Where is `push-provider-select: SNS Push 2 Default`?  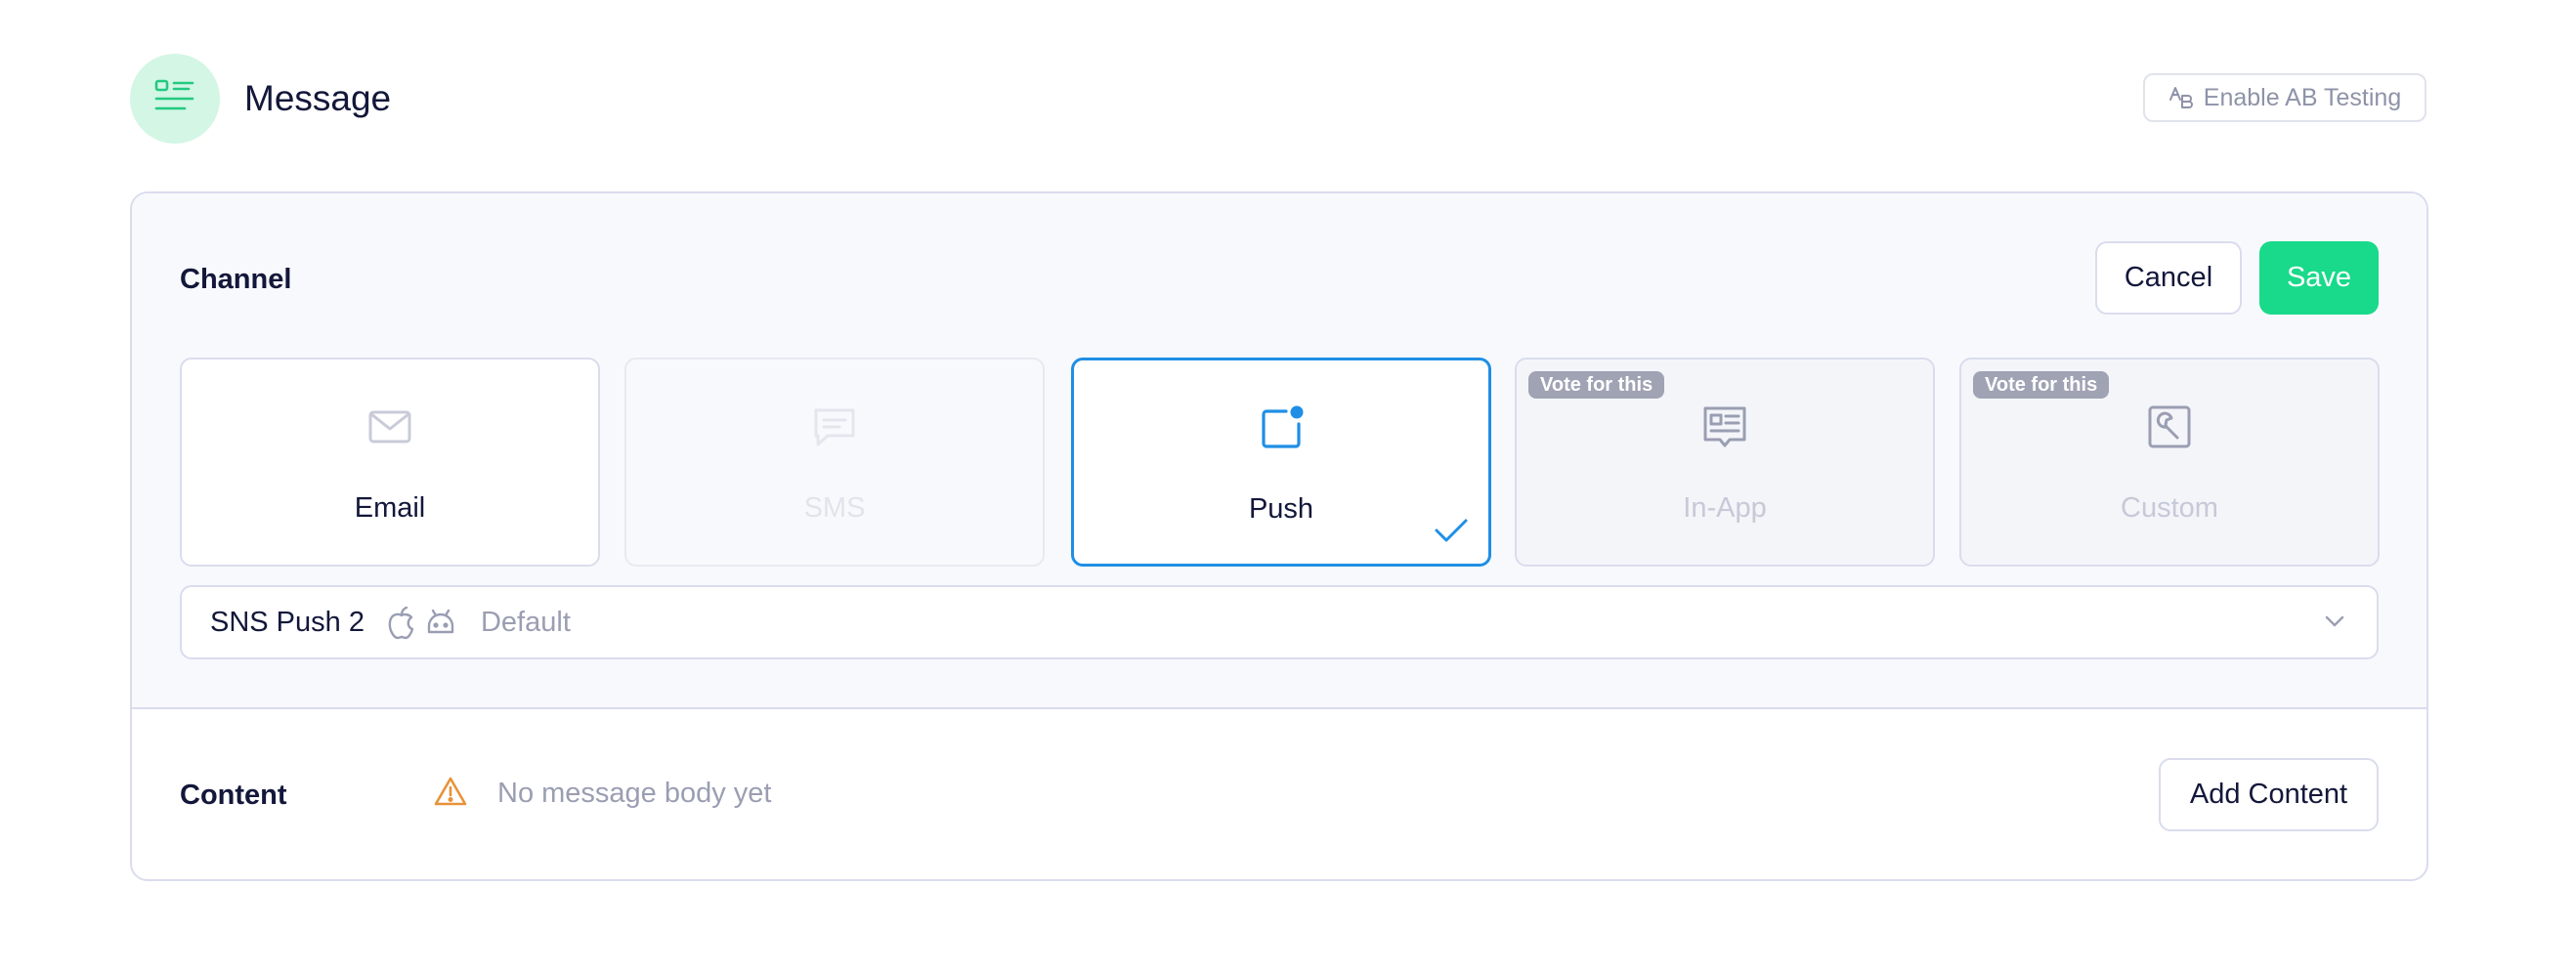
push-provider-select: SNS Push 2 Default is located at coordinates (1280, 622).